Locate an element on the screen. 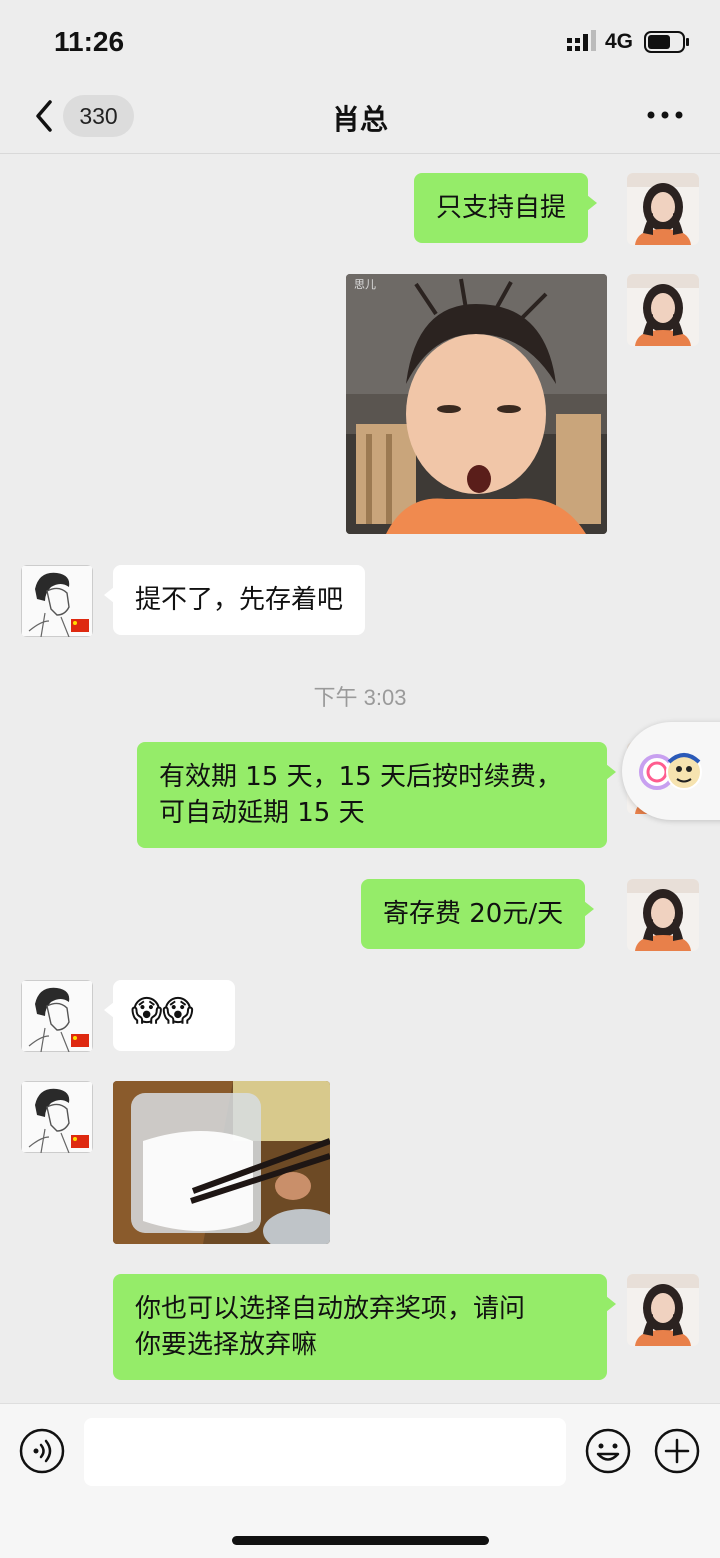 Image resolution: width=720 pixels, height=1558 pixels. battery-icon is located at coordinates (666, 42).